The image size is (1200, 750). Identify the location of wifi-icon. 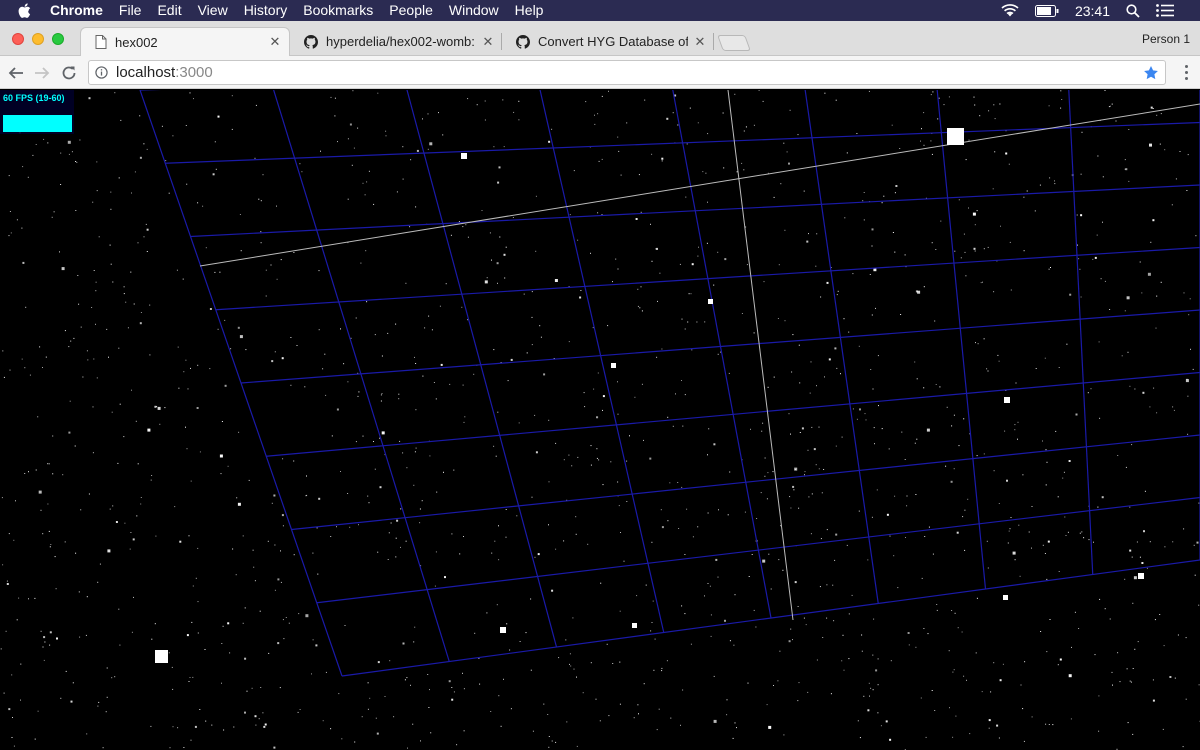
(1010, 10).